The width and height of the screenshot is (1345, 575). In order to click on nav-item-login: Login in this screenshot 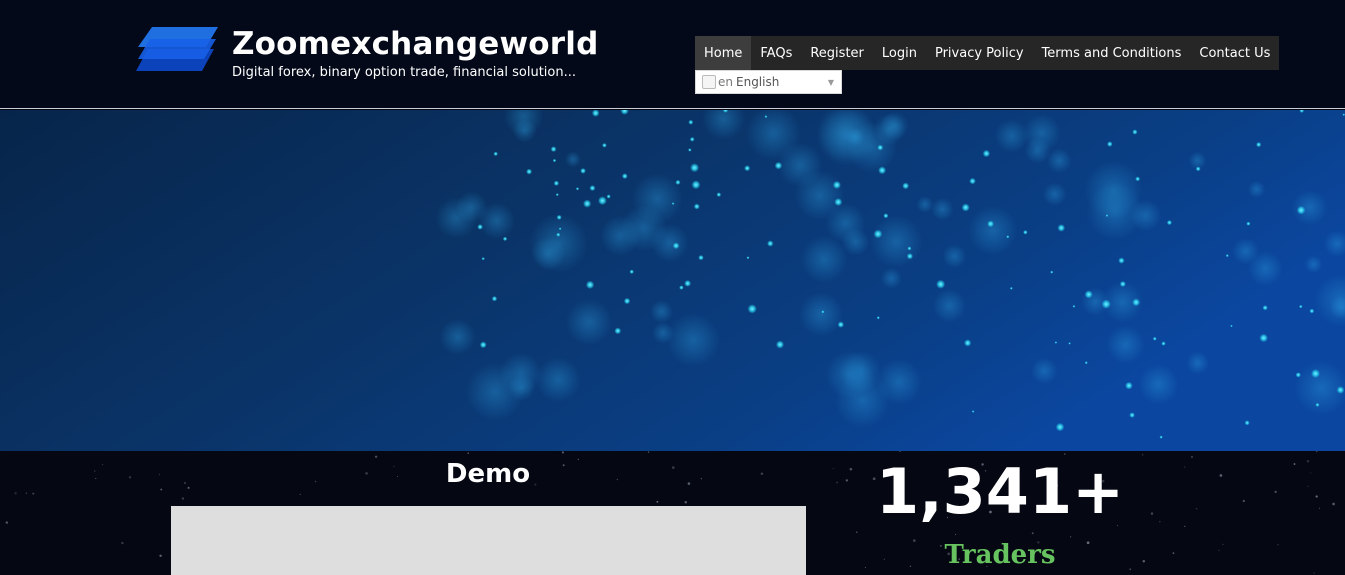, I will do `click(899, 53)`.